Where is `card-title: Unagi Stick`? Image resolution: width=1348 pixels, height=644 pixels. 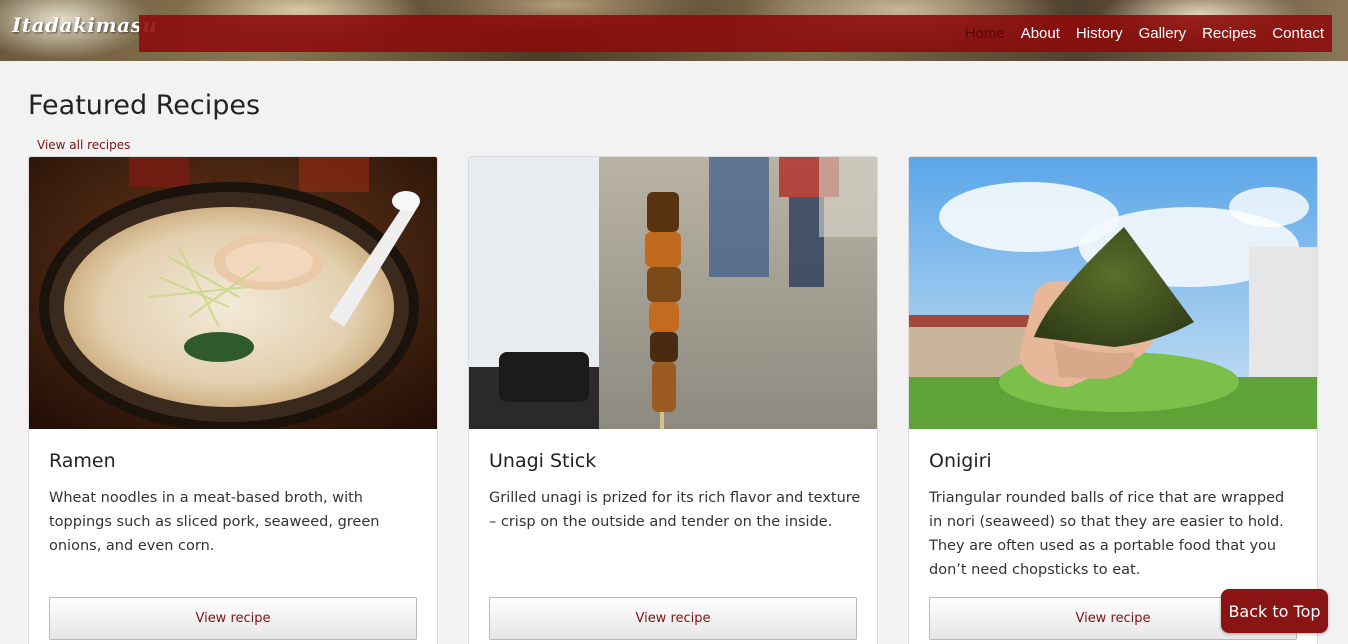
card-title: Unagi Stick is located at coordinates (543, 461).